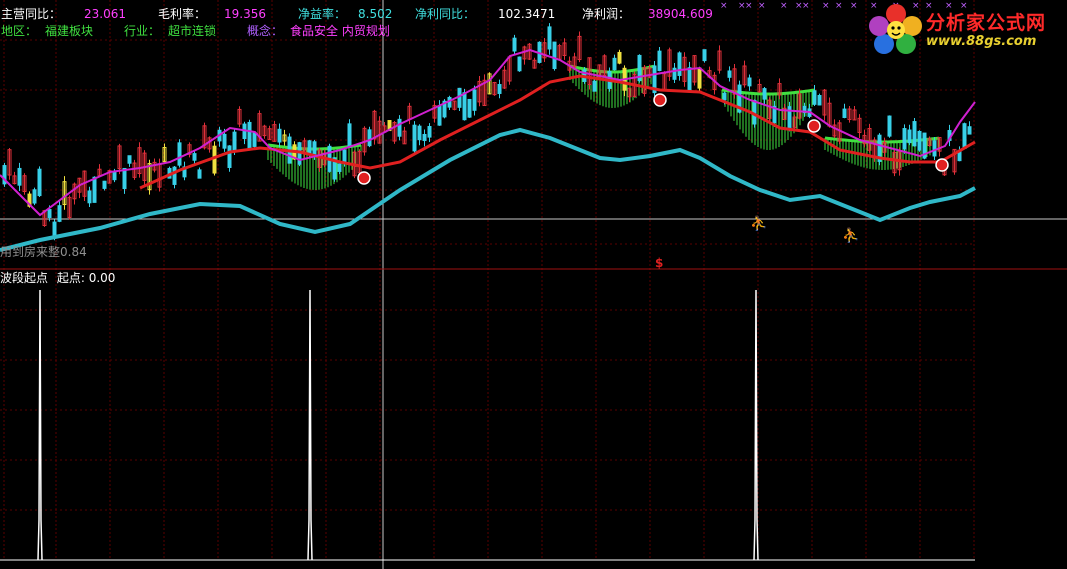 Image resolution: width=1067 pixels, height=569 pixels. I want to click on sub-panel-indicator-value: 0.00, so click(102, 278).